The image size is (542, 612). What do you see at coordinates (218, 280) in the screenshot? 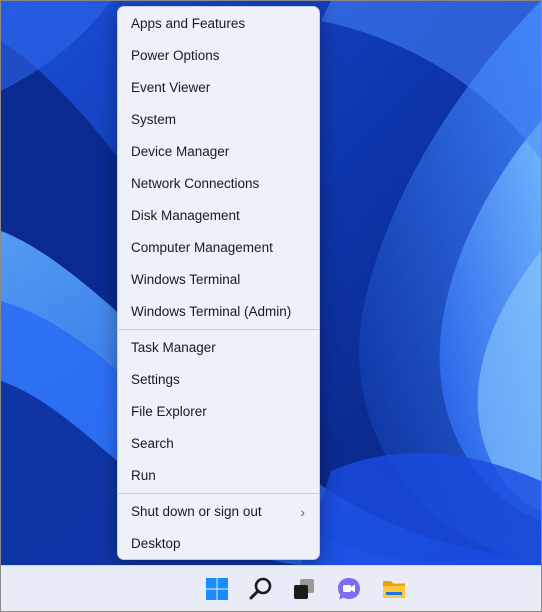
I see `menu-item-windows-terminal: Windows Terminal` at bounding box center [218, 280].